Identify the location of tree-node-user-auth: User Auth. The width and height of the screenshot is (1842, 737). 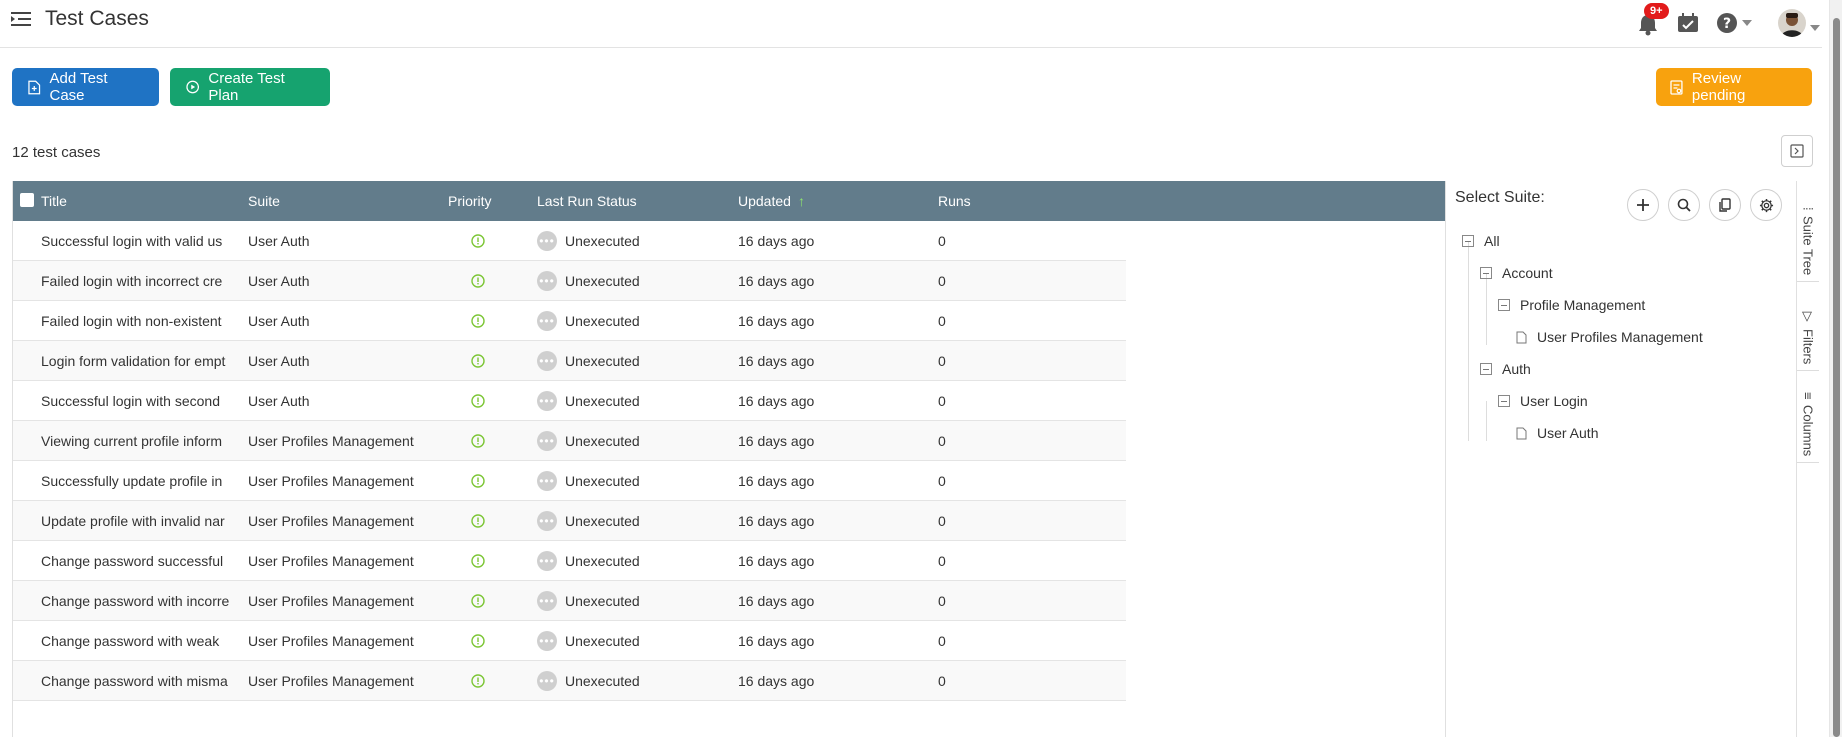
(1557, 433).